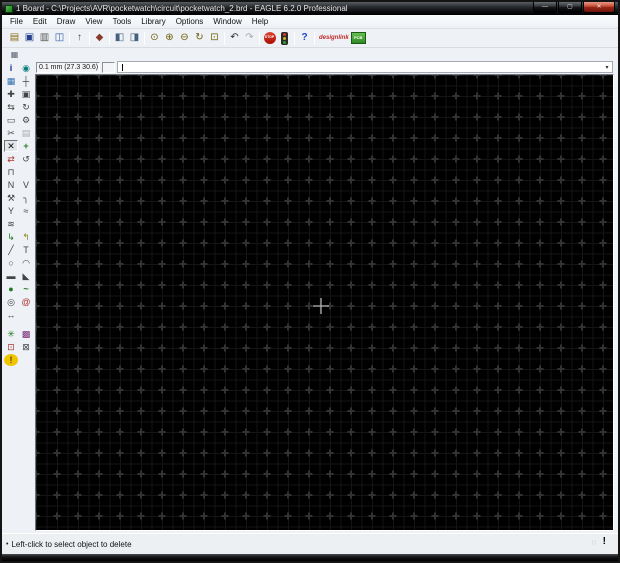  What do you see at coordinates (68, 67) in the screenshot?
I see `coordinate-display: 0.1 mm (27.3 30.6)` at bounding box center [68, 67].